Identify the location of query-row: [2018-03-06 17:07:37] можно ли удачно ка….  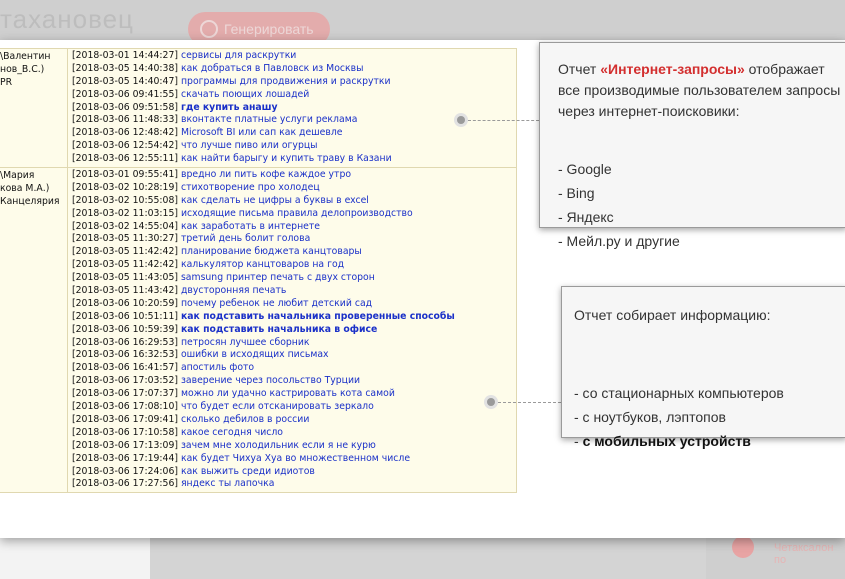
(294, 394).